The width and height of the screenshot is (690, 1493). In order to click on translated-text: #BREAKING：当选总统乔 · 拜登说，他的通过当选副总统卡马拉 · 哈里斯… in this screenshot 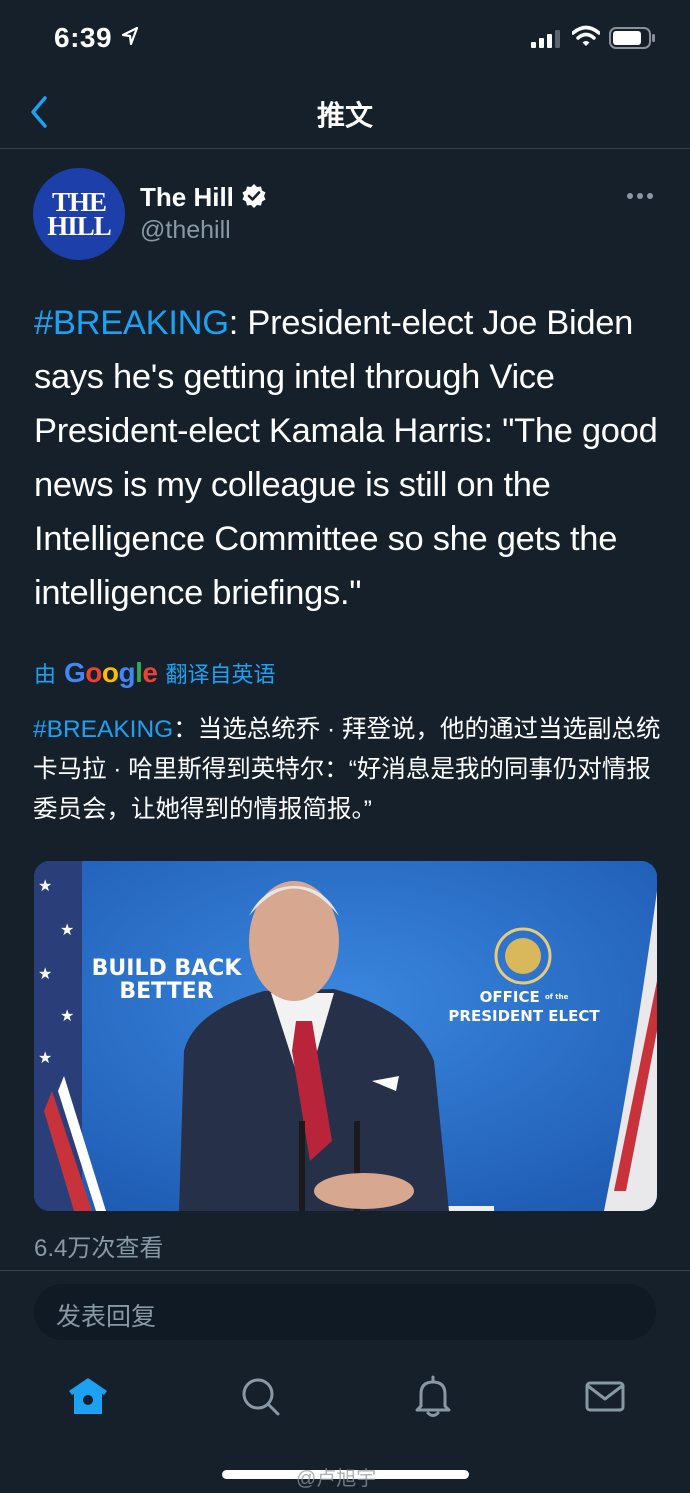, I will do `click(348, 770)`.